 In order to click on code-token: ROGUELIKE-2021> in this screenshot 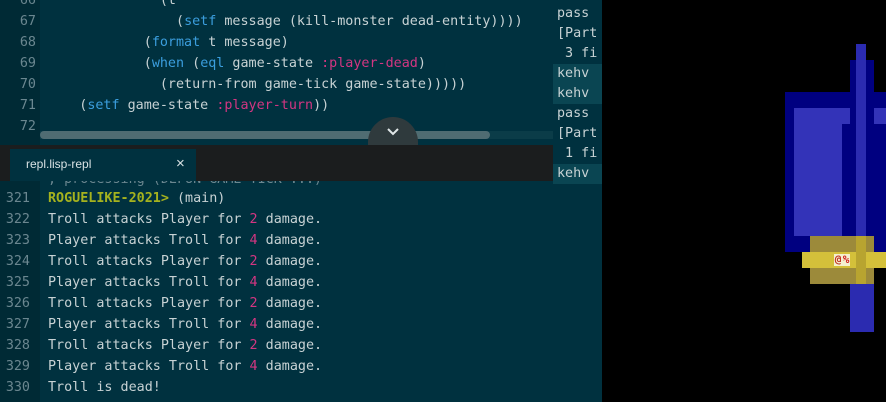, I will do `click(108, 198)`.